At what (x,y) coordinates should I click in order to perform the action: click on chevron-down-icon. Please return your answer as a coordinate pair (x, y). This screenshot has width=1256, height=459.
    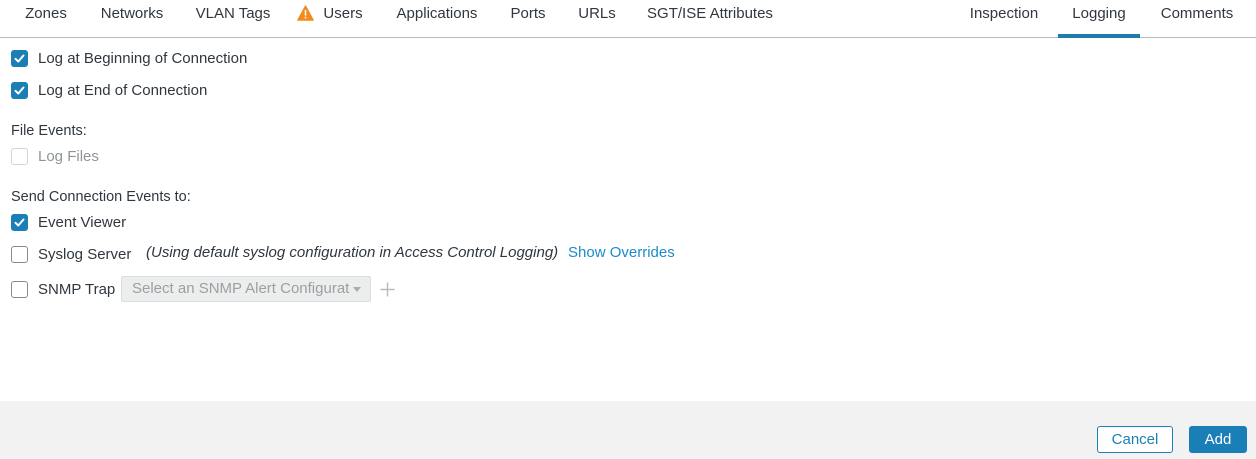
    Looking at the image, I should click on (357, 289).